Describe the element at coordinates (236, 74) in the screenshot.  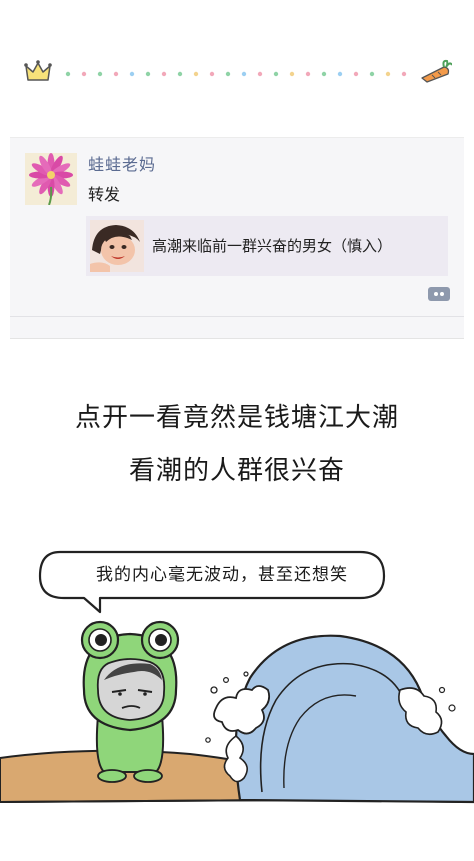
I see `dot-row` at that location.